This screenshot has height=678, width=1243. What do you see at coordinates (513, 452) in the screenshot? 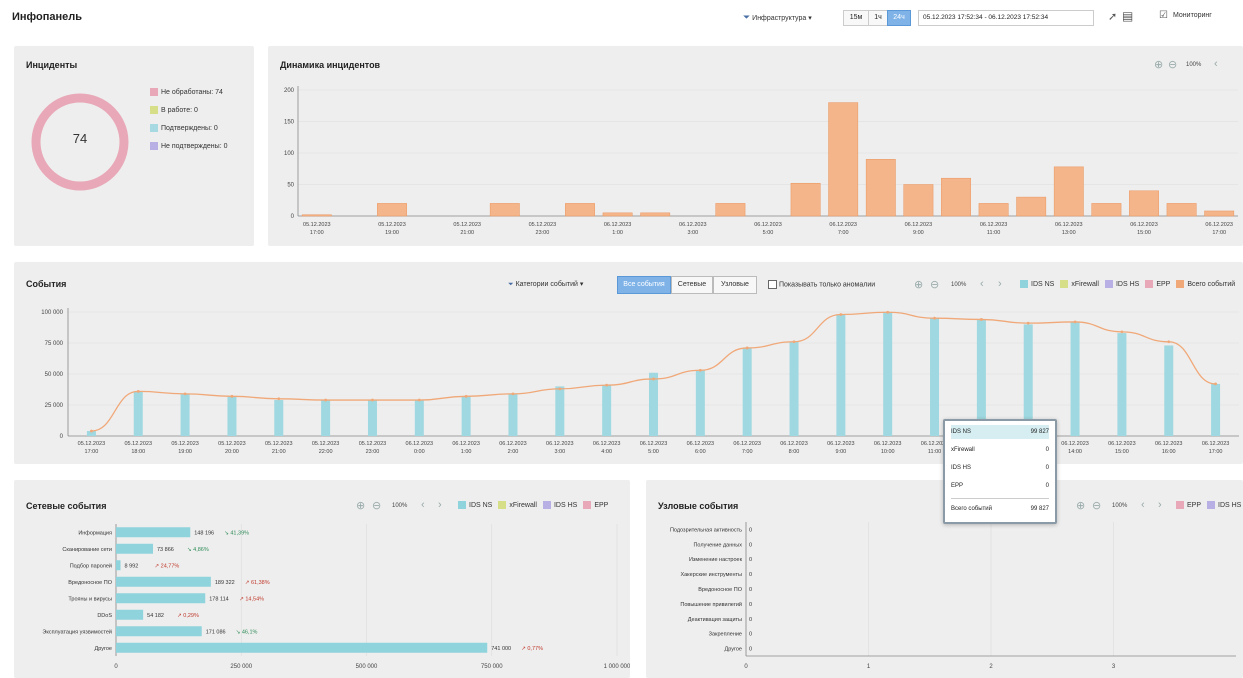
I see `x-tick-label: 2:00` at bounding box center [513, 452].